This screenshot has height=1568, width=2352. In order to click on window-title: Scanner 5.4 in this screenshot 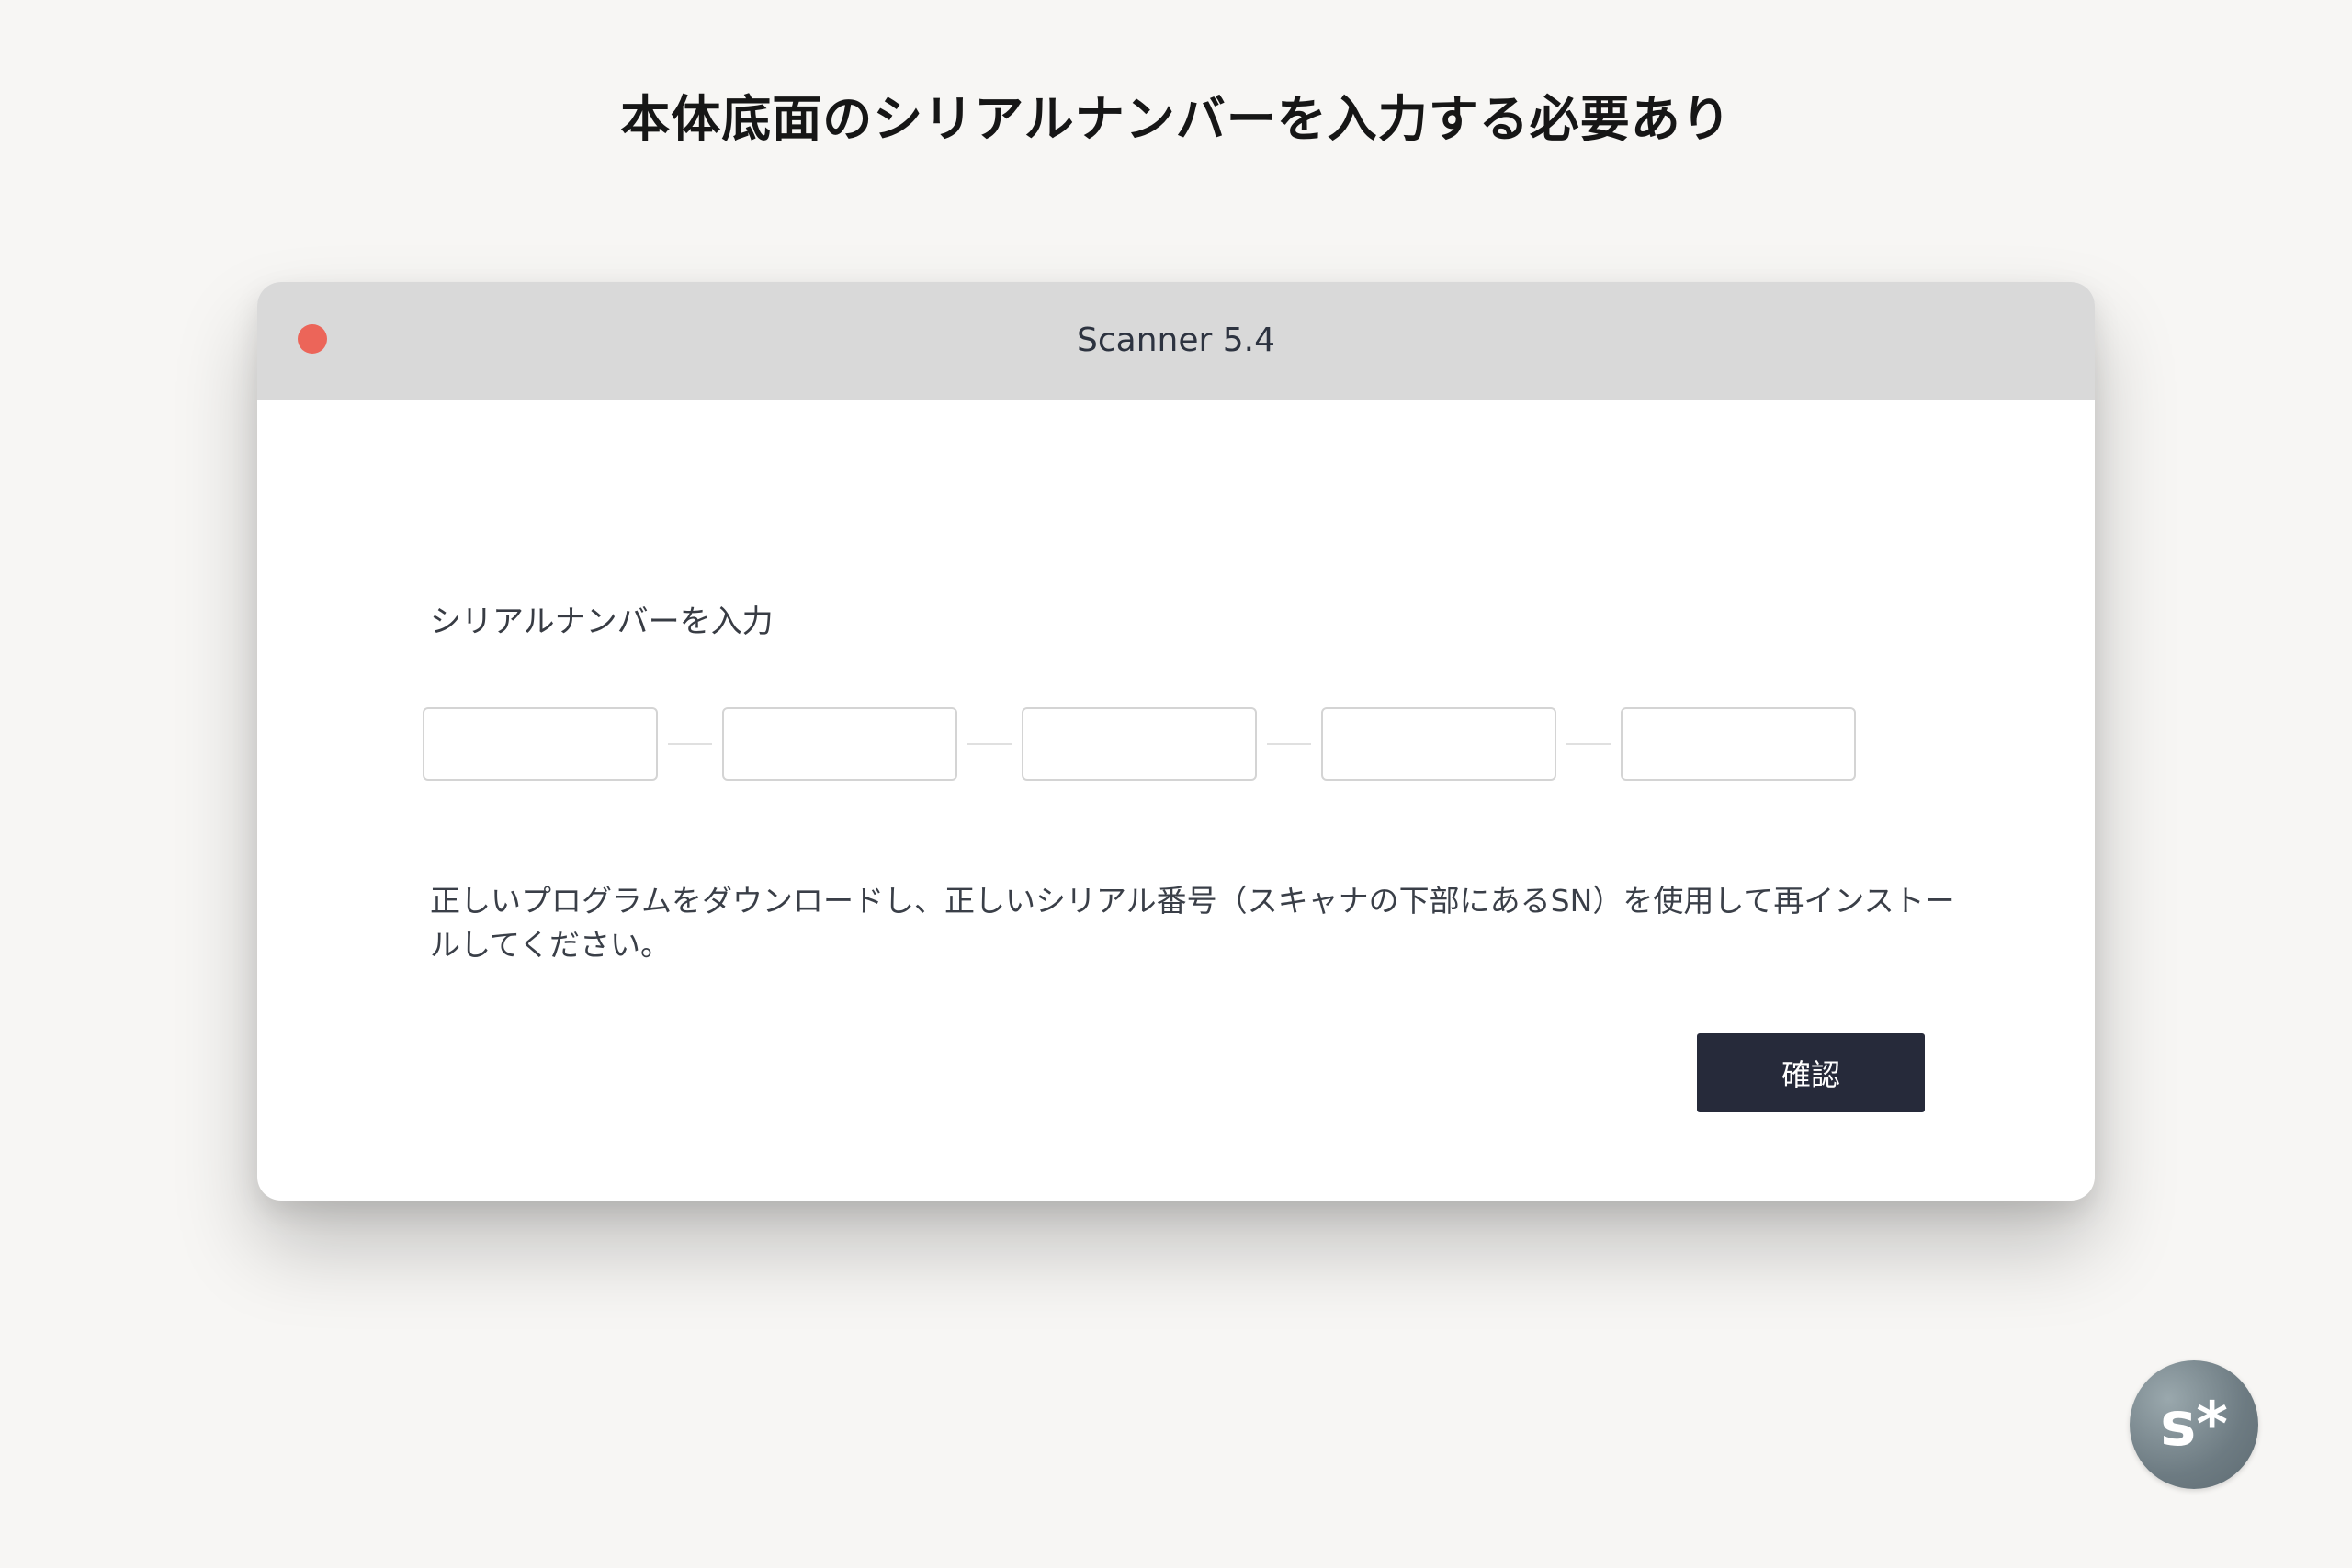, I will do `click(1176, 340)`.